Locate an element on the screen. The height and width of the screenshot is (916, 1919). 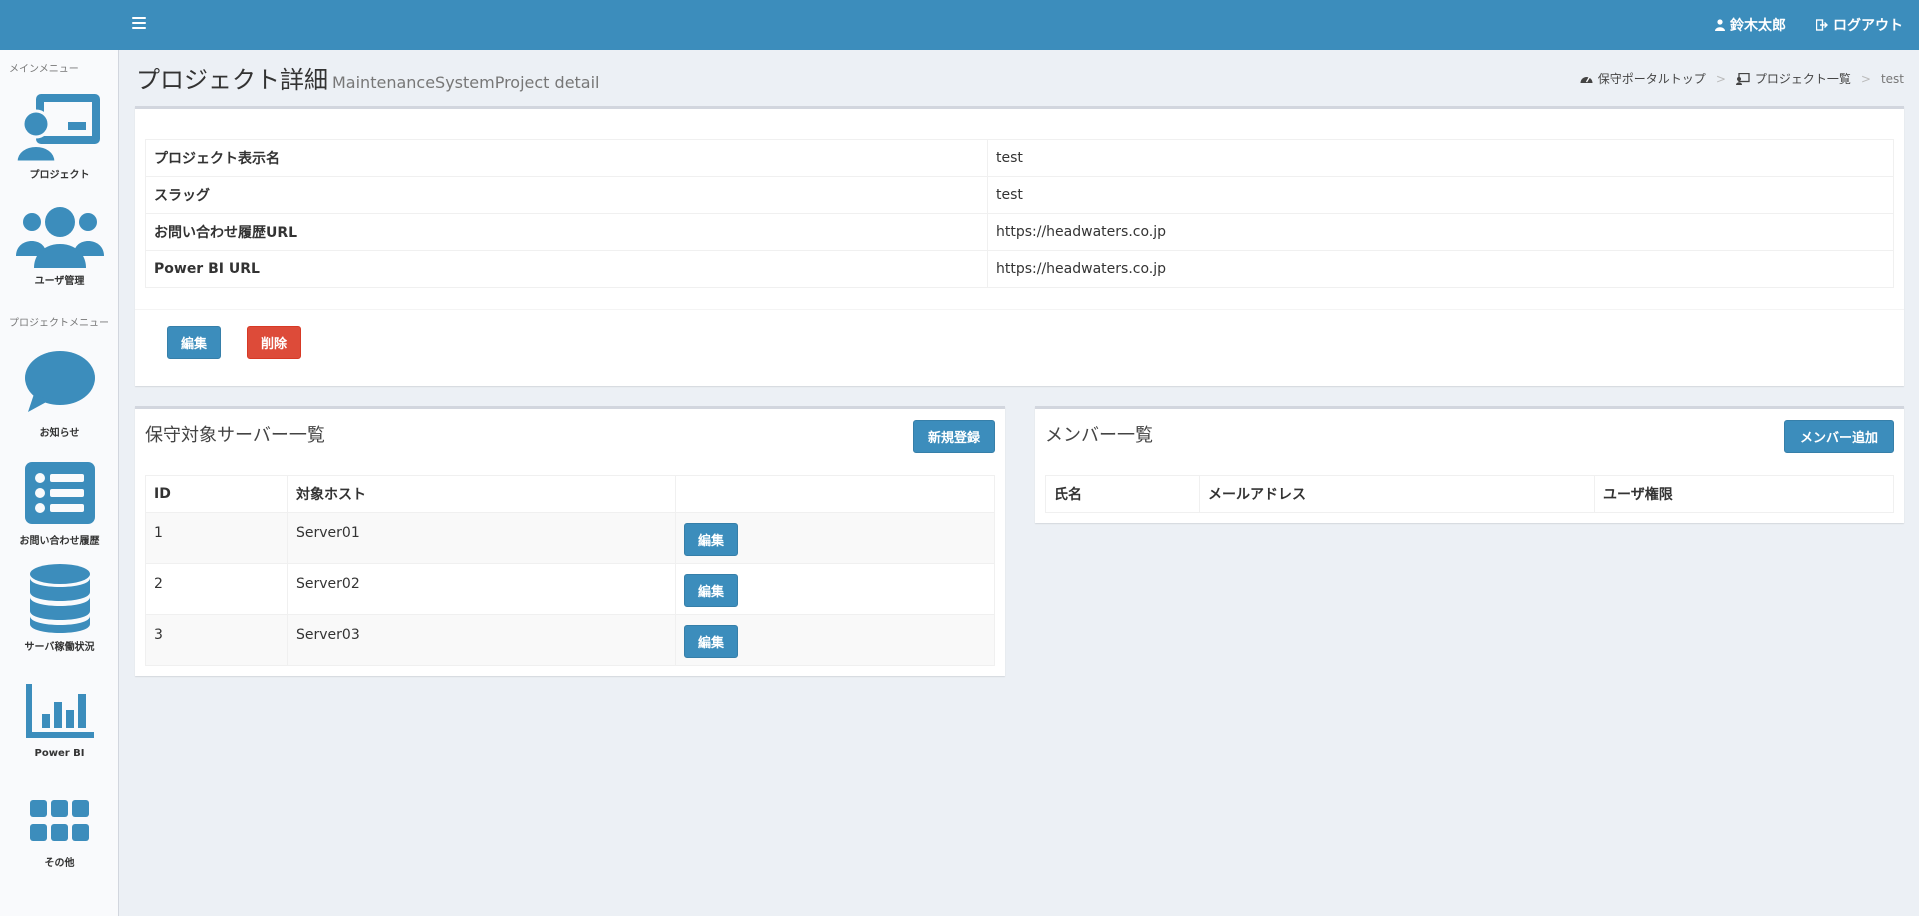
table-row: 2 Server02 編集 is located at coordinates (570, 589).